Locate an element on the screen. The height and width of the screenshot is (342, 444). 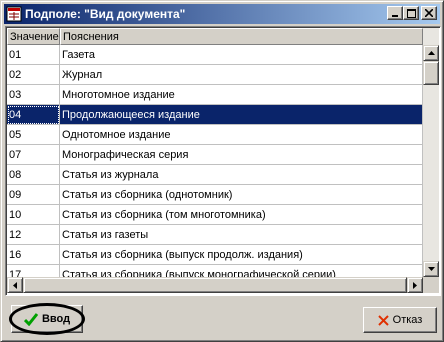
cell-description: Монографическая серия is located at coordinates (241, 155).